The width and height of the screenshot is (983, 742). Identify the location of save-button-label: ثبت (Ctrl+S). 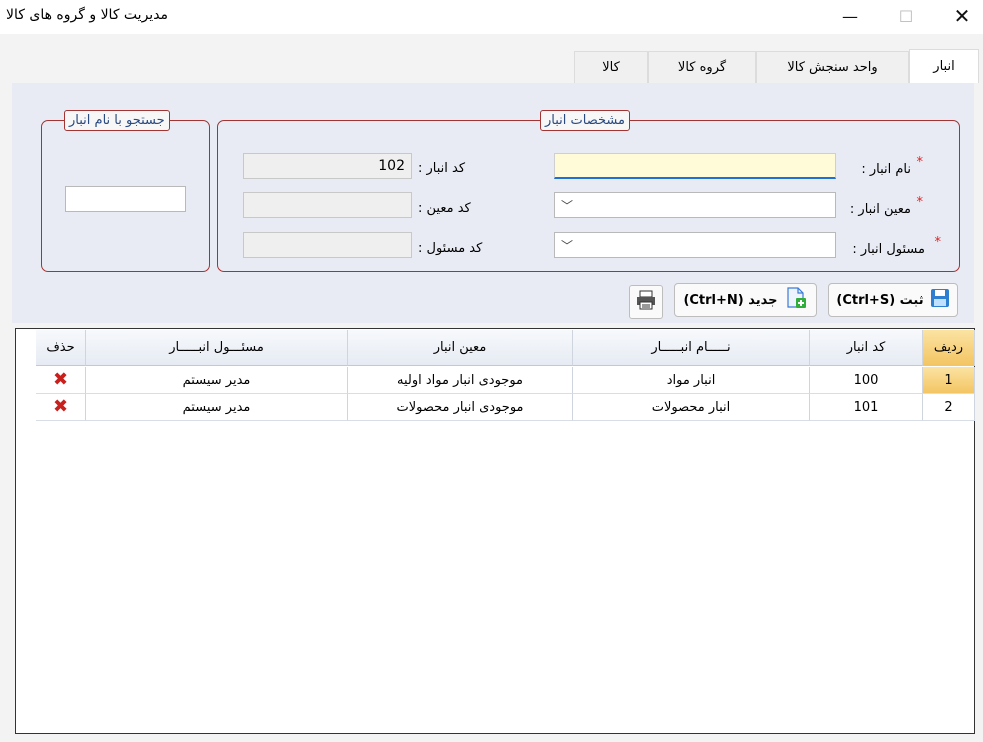
(880, 300).